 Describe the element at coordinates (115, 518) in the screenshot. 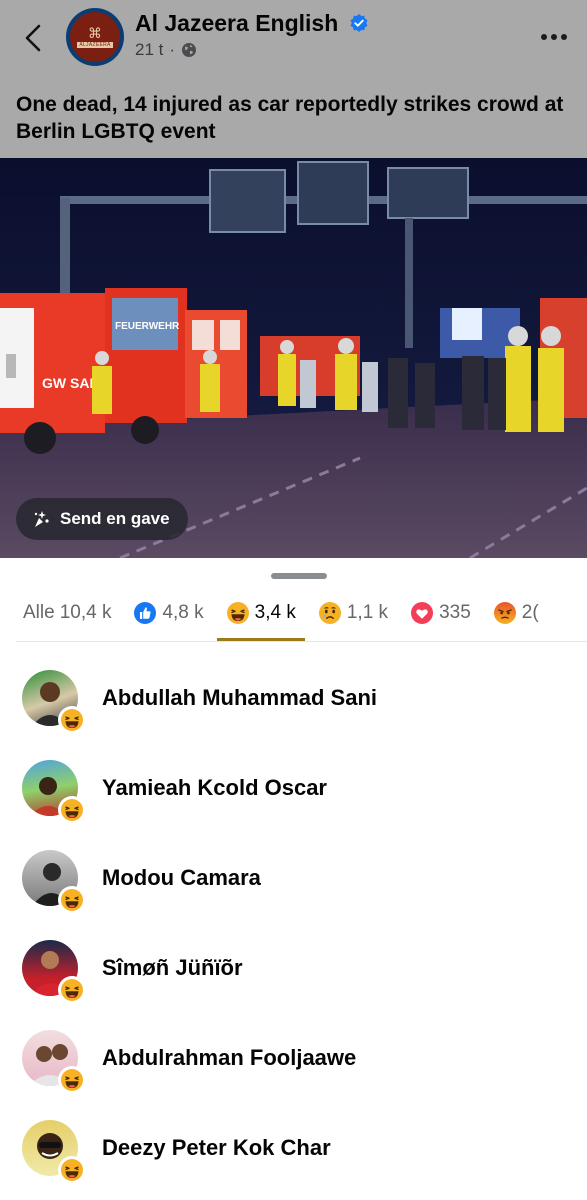

I see `send-gift-label: Send en gave` at that location.